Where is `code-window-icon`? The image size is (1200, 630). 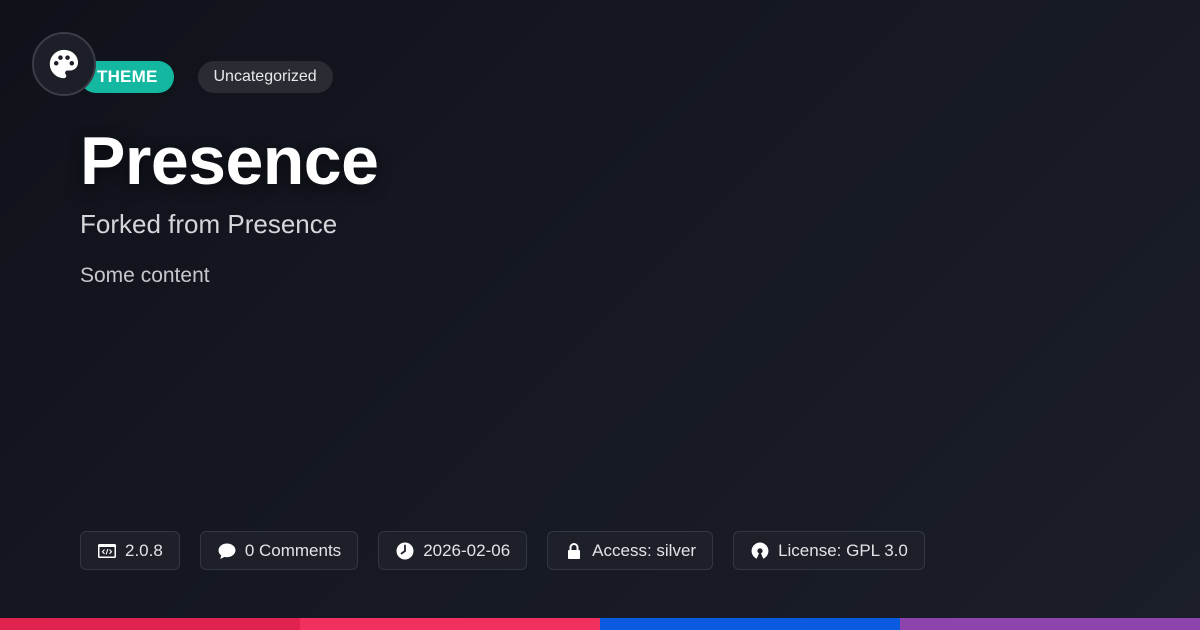 code-window-icon is located at coordinates (107, 550).